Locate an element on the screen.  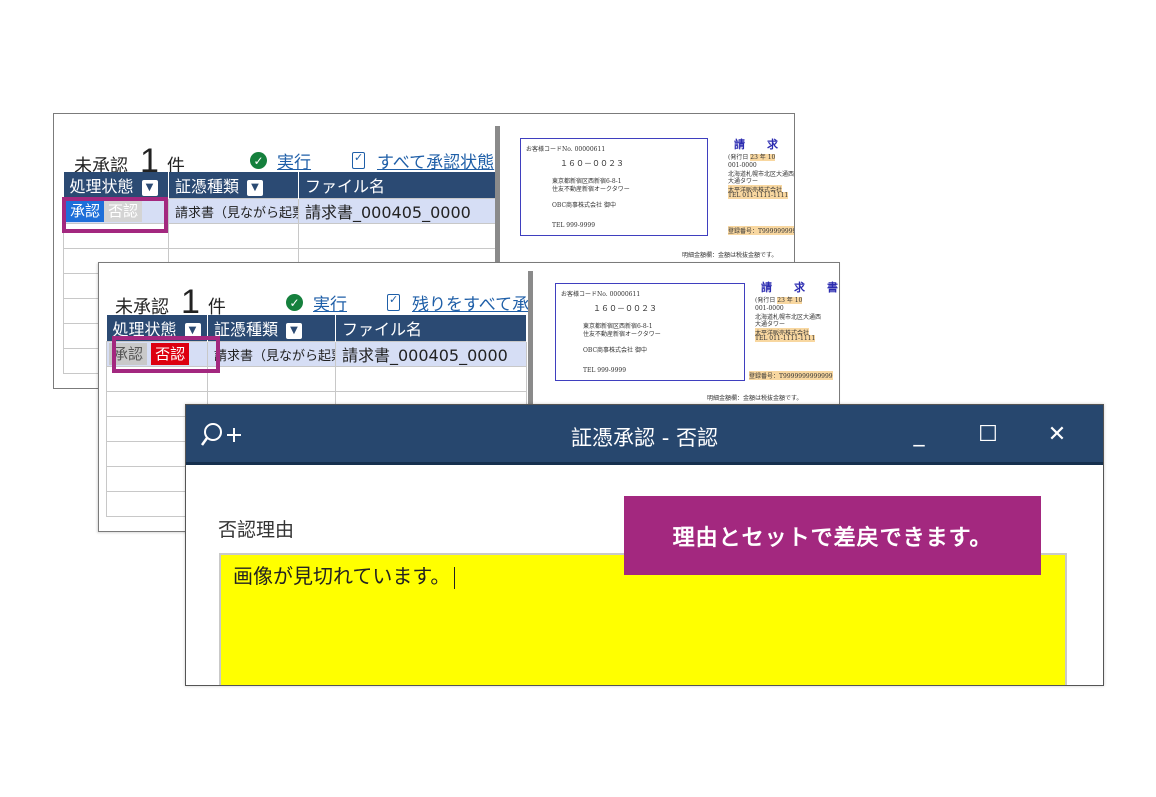
table-header: 処理状態 ▼ 証憑種類 ▼ ファイル名 is located at coordinates (279, 185).